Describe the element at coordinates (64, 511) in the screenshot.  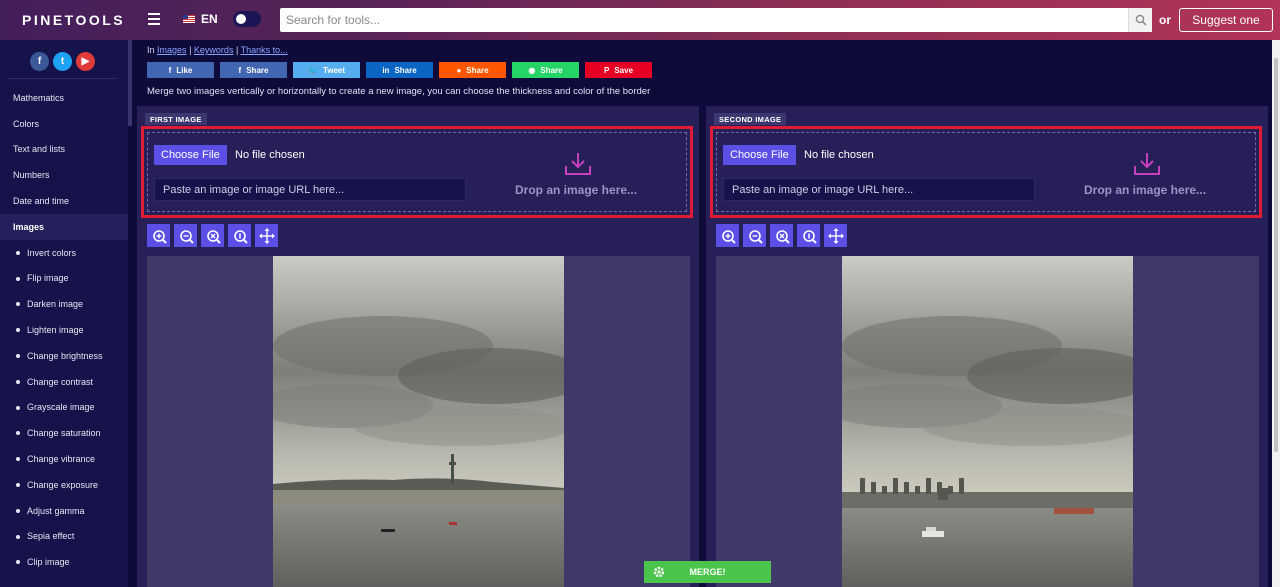
I see `sidebar-item-adjust-gamma: Adjust gamma` at that location.